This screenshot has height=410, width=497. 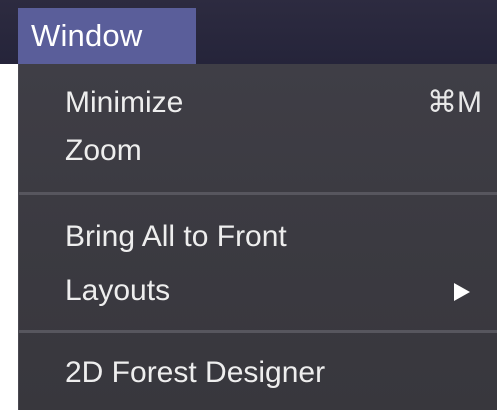 What do you see at coordinates (124, 102) in the screenshot?
I see `menu-item-label: Minimize` at bounding box center [124, 102].